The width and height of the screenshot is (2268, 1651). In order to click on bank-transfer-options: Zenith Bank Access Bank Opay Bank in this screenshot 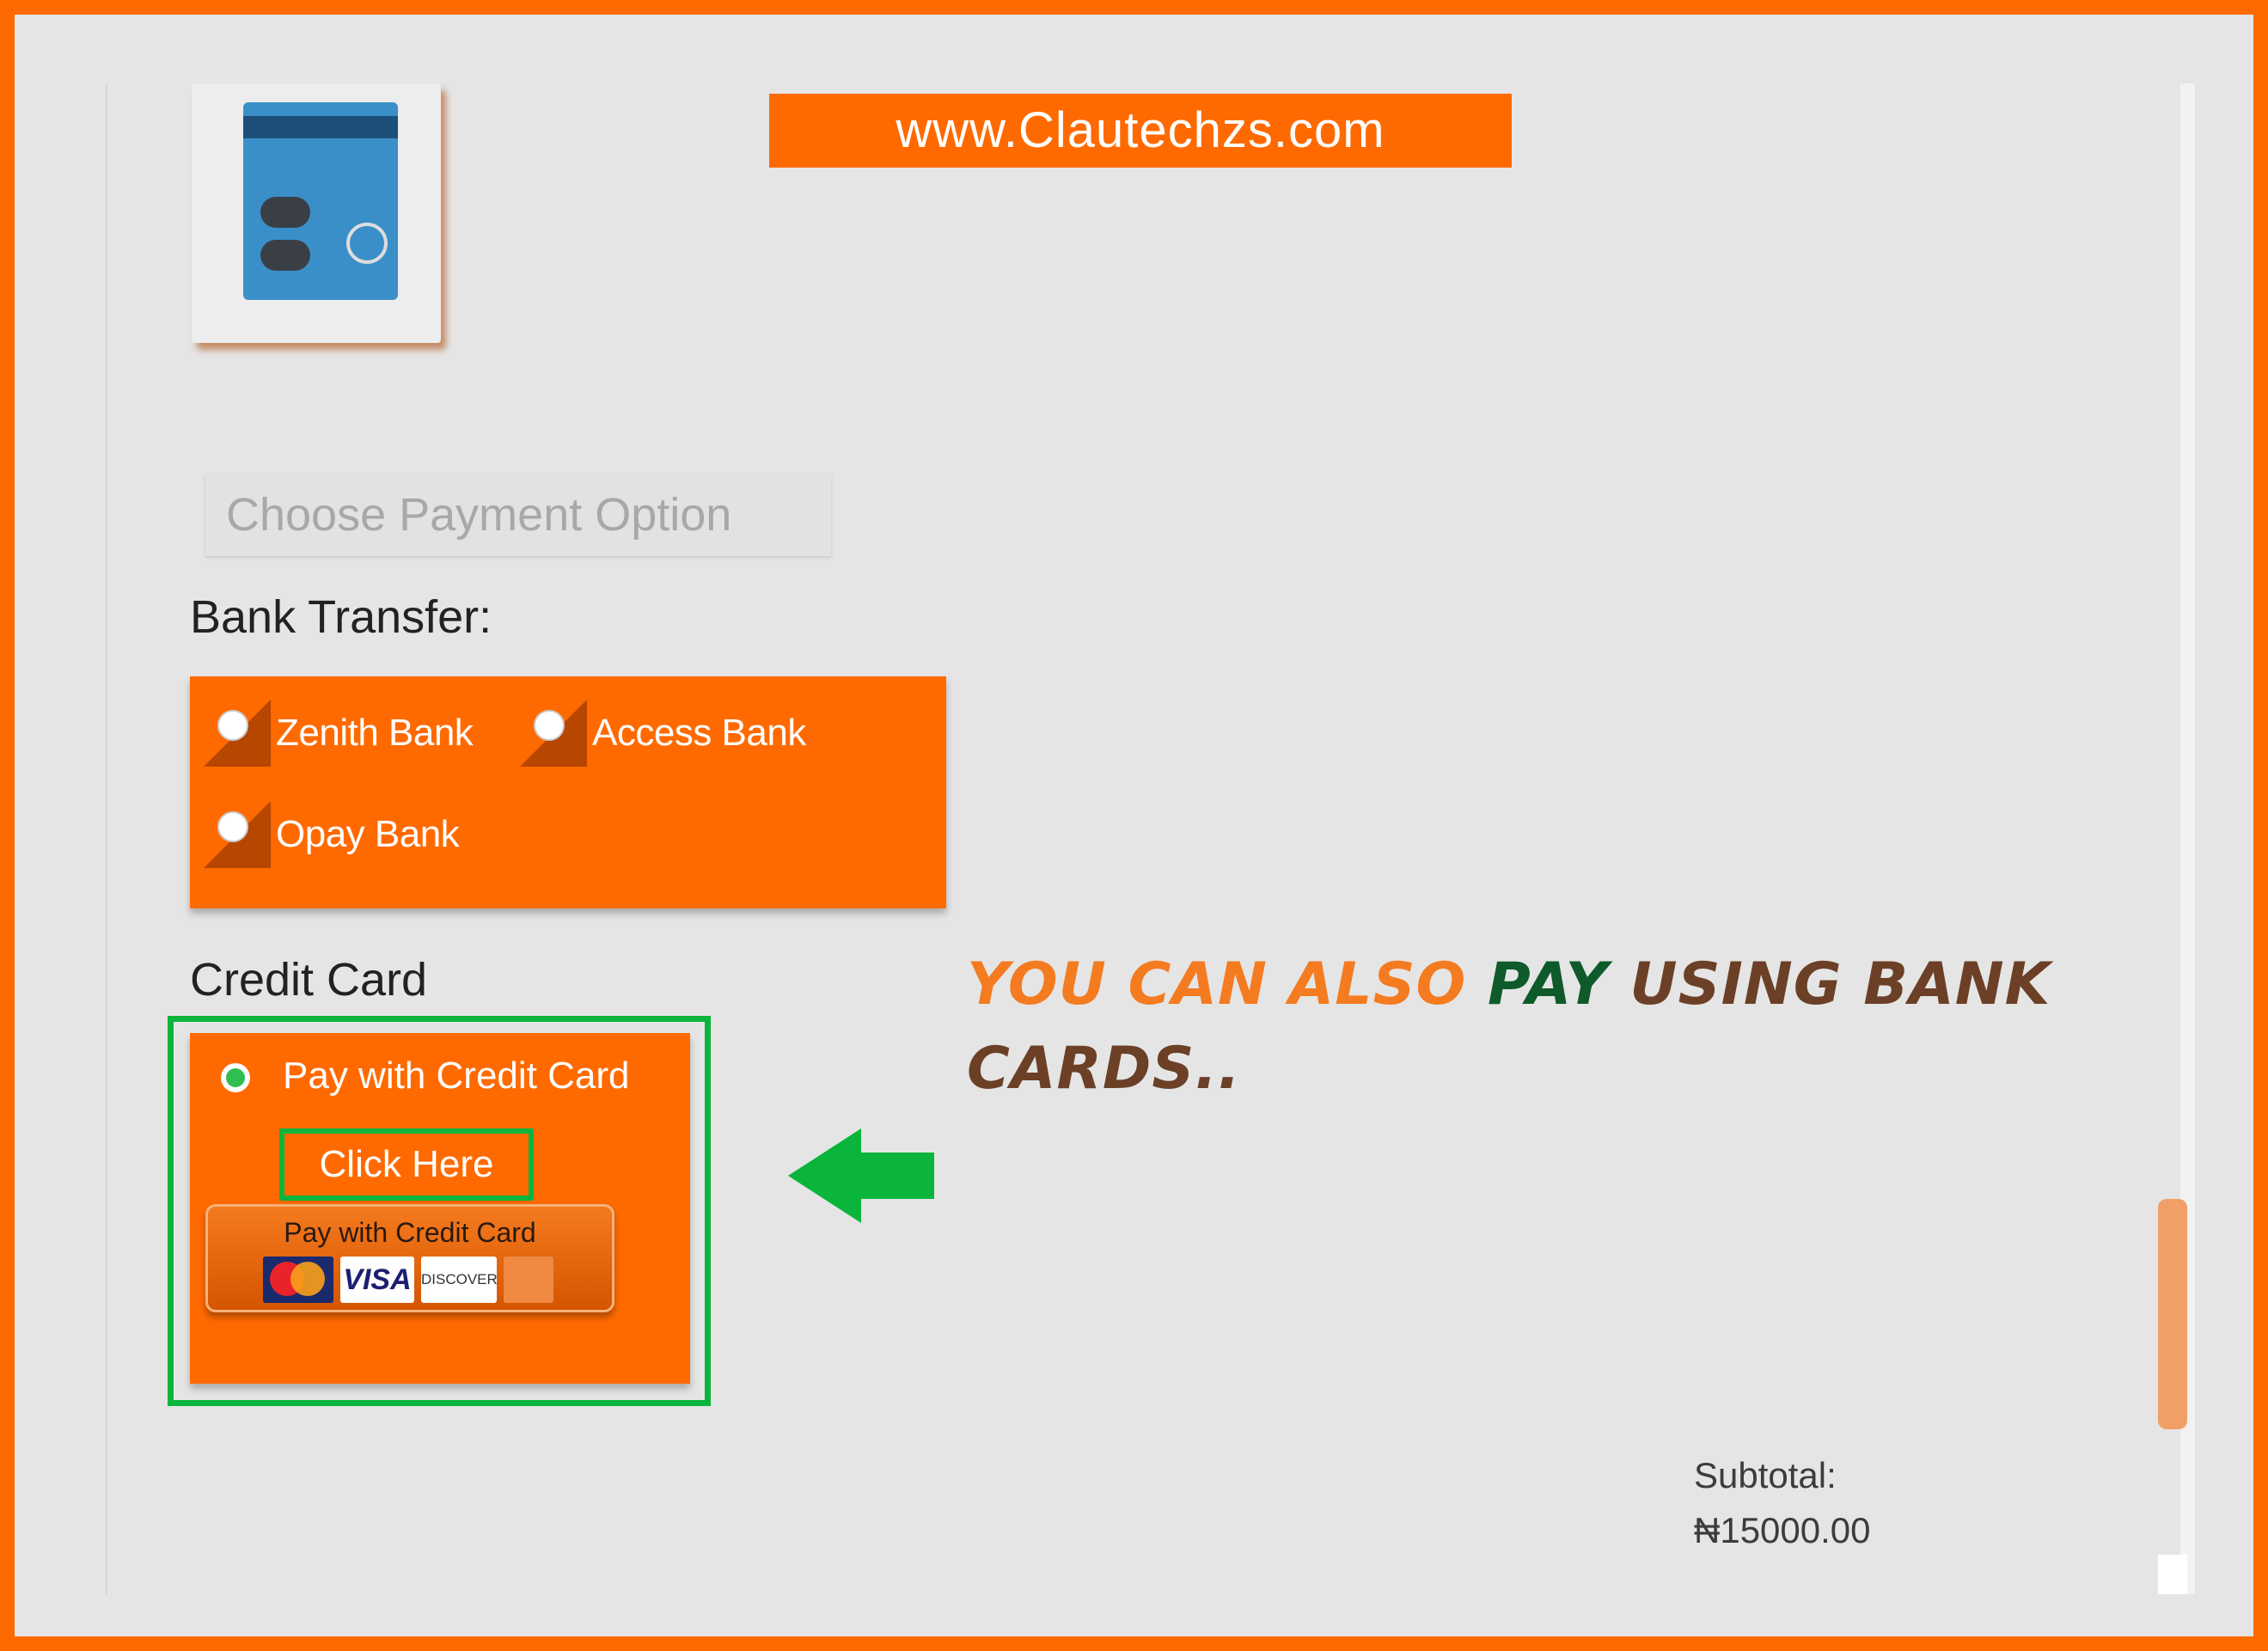, I will do `click(568, 792)`.